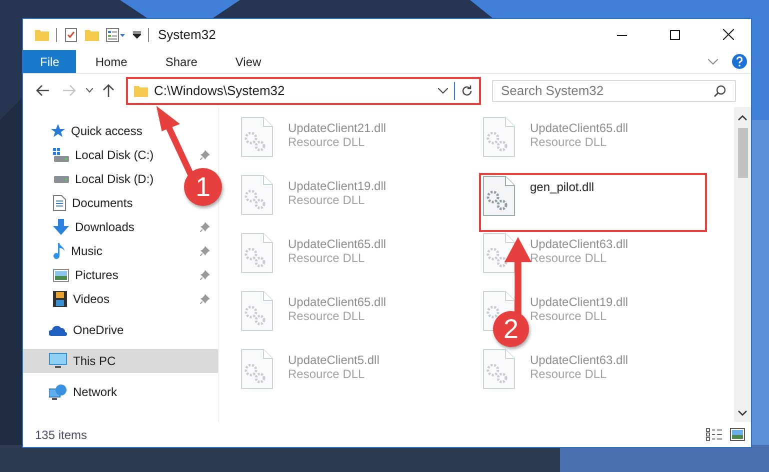  I want to click on maximize-icon, so click(675, 35).